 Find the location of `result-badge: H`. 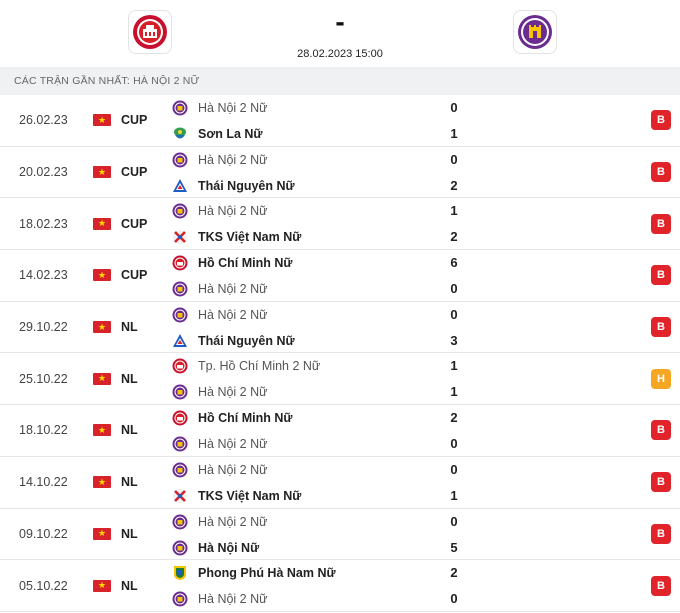

result-badge: H is located at coordinates (661, 378).